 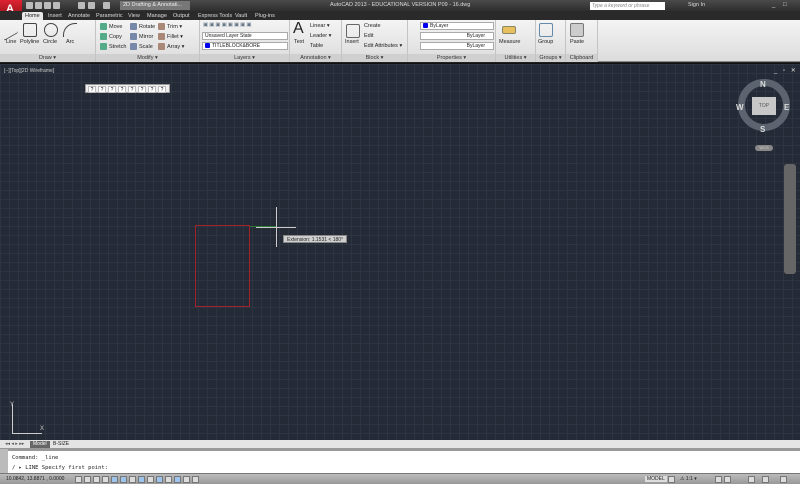 What do you see at coordinates (786, 107) in the screenshot?
I see `compass-east: E` at bounding box center [786, 107].